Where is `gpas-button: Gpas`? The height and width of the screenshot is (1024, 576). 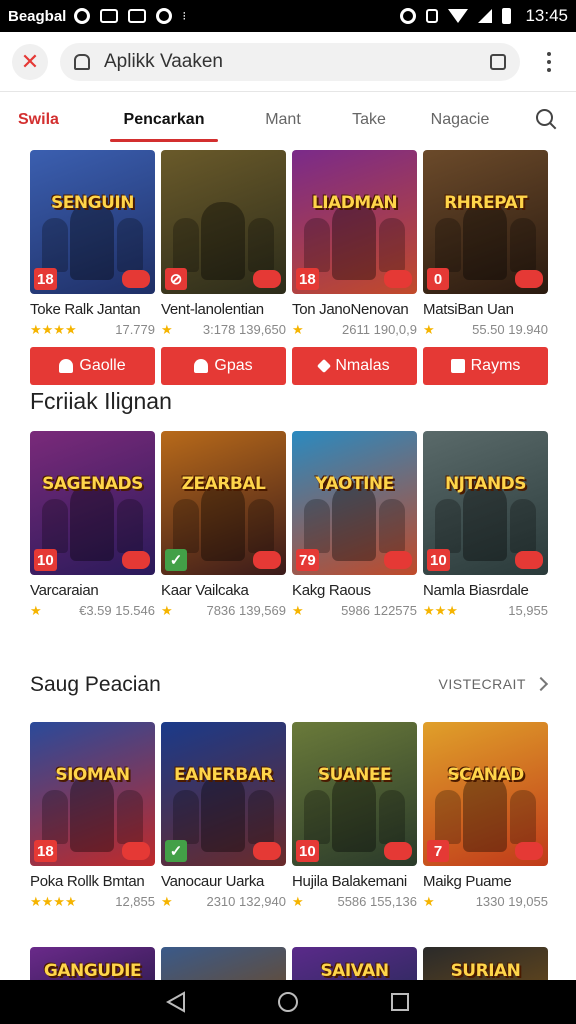
gpas-button: Gpas is located at coordinates (223, 366).